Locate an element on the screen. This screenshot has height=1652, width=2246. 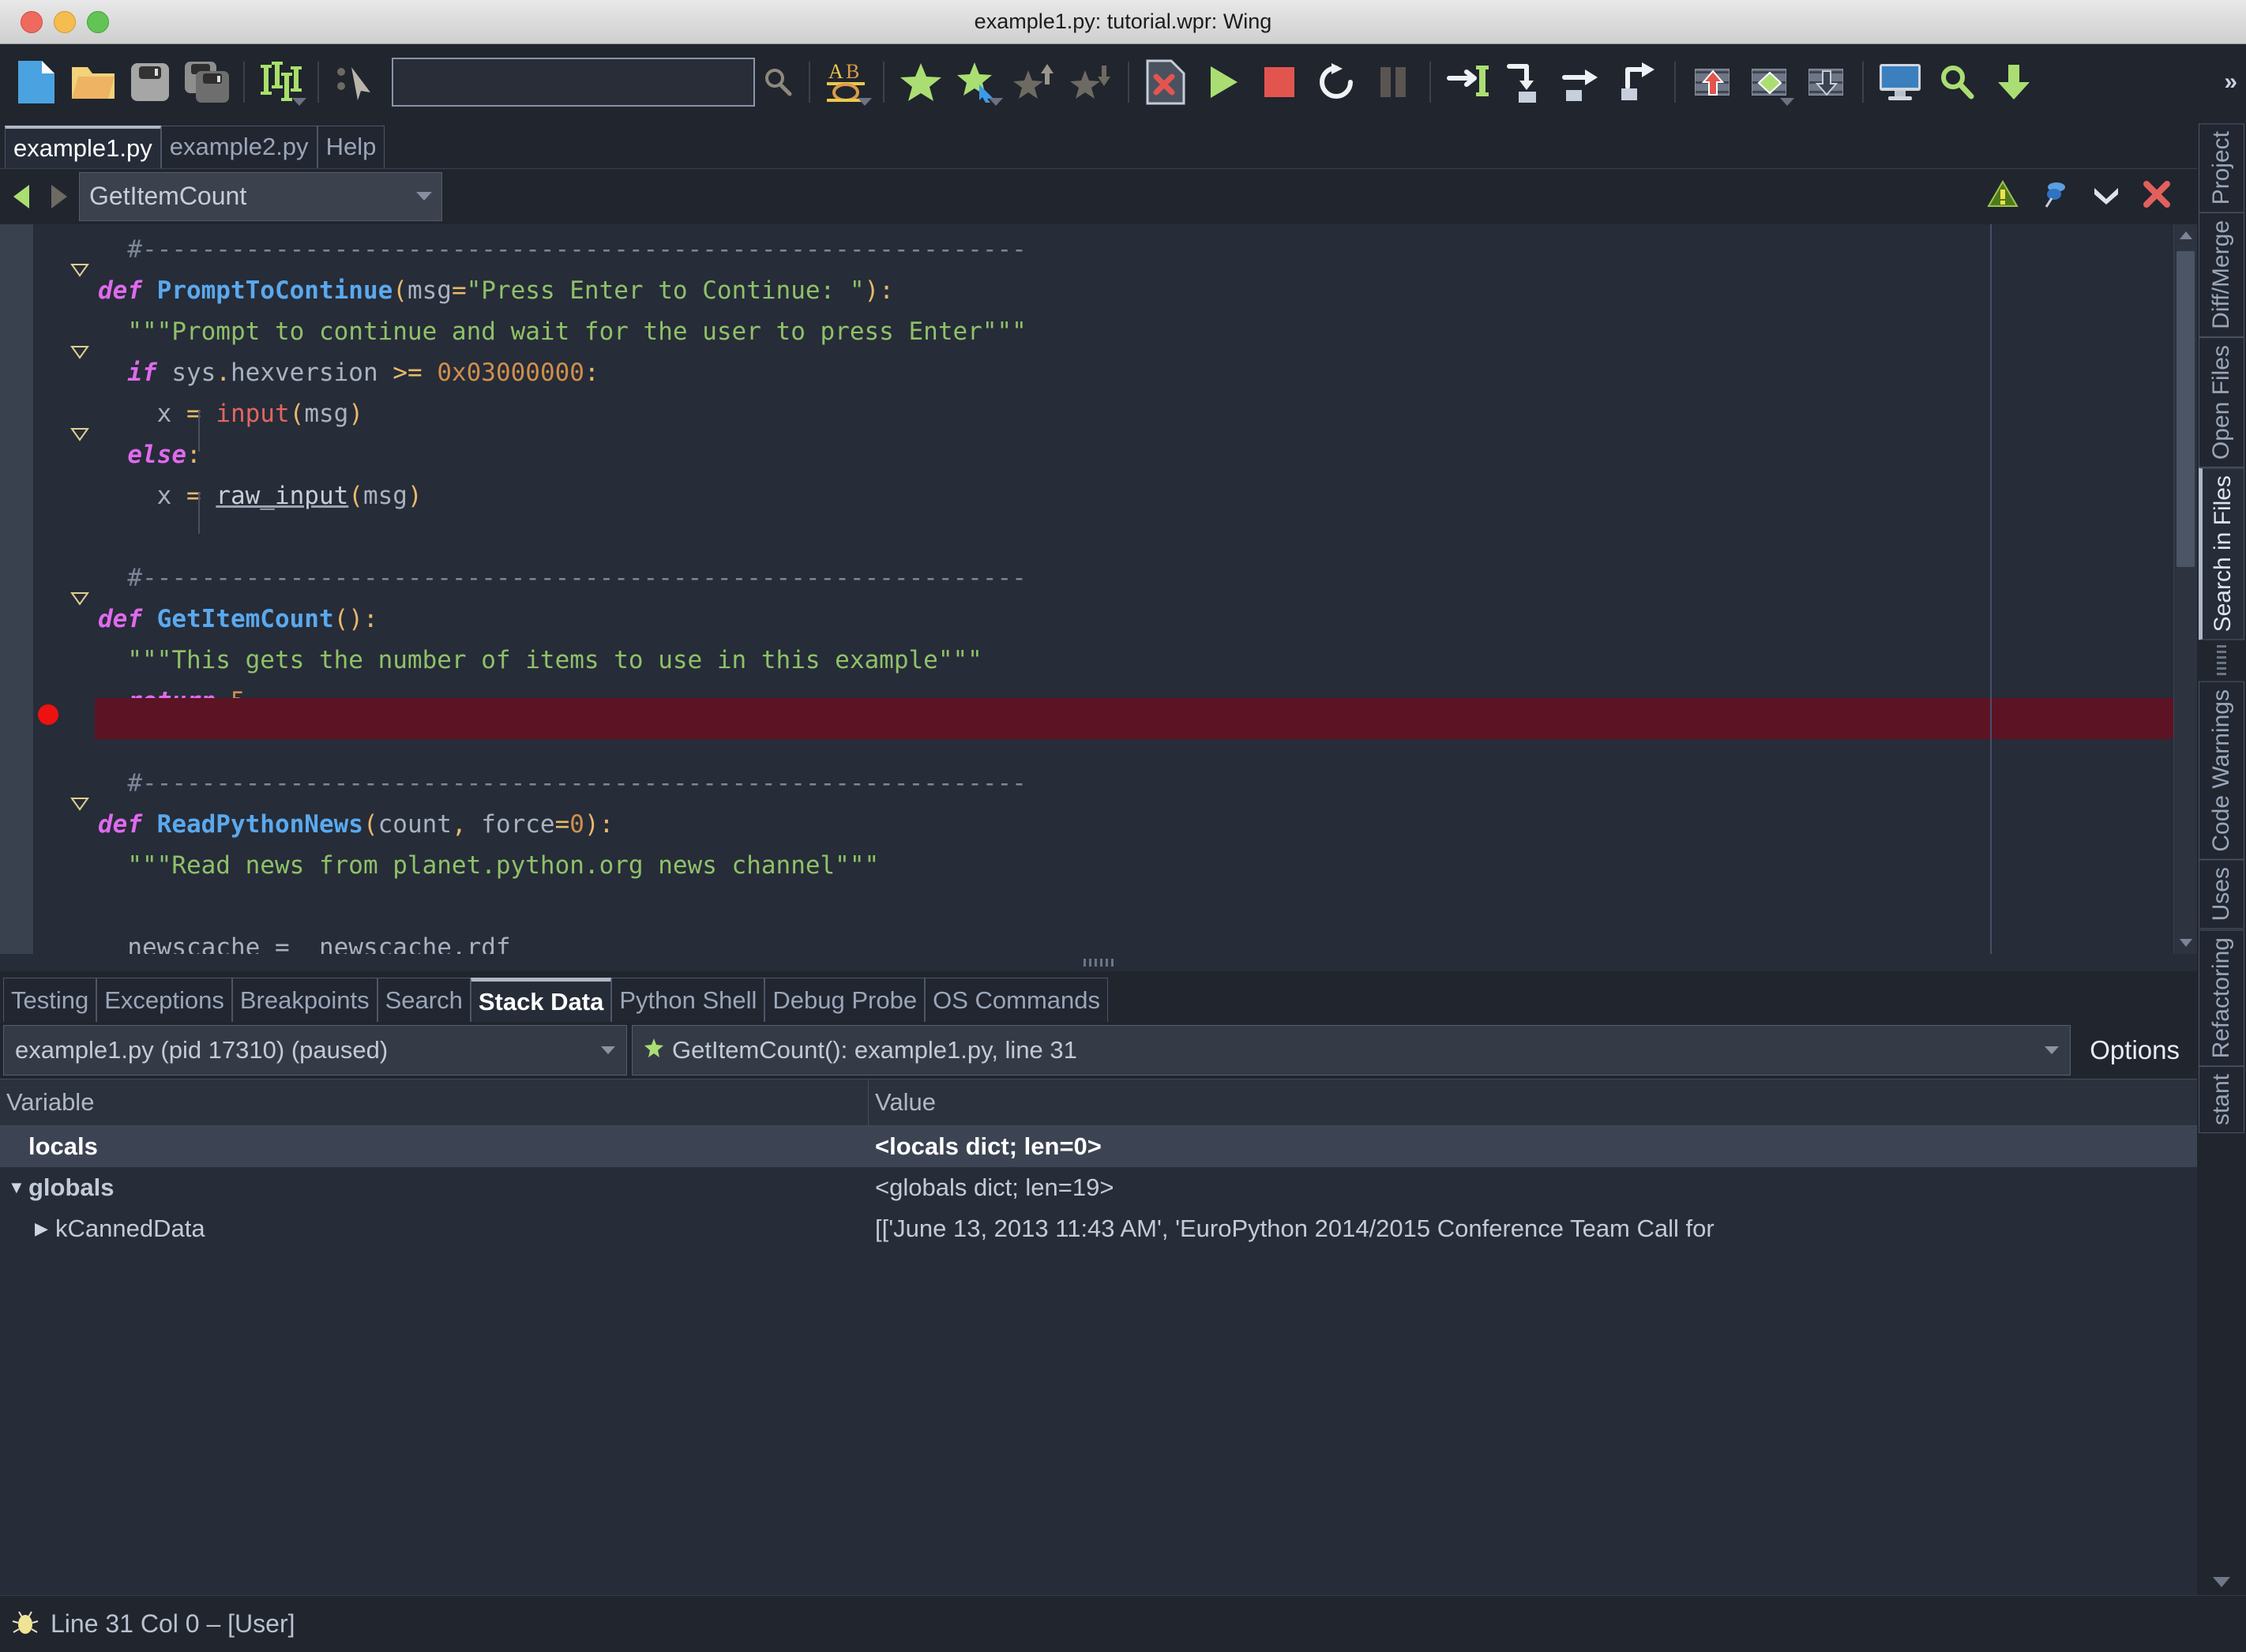
right-tab-uses: Uses is located at coordinates (2221, 894).